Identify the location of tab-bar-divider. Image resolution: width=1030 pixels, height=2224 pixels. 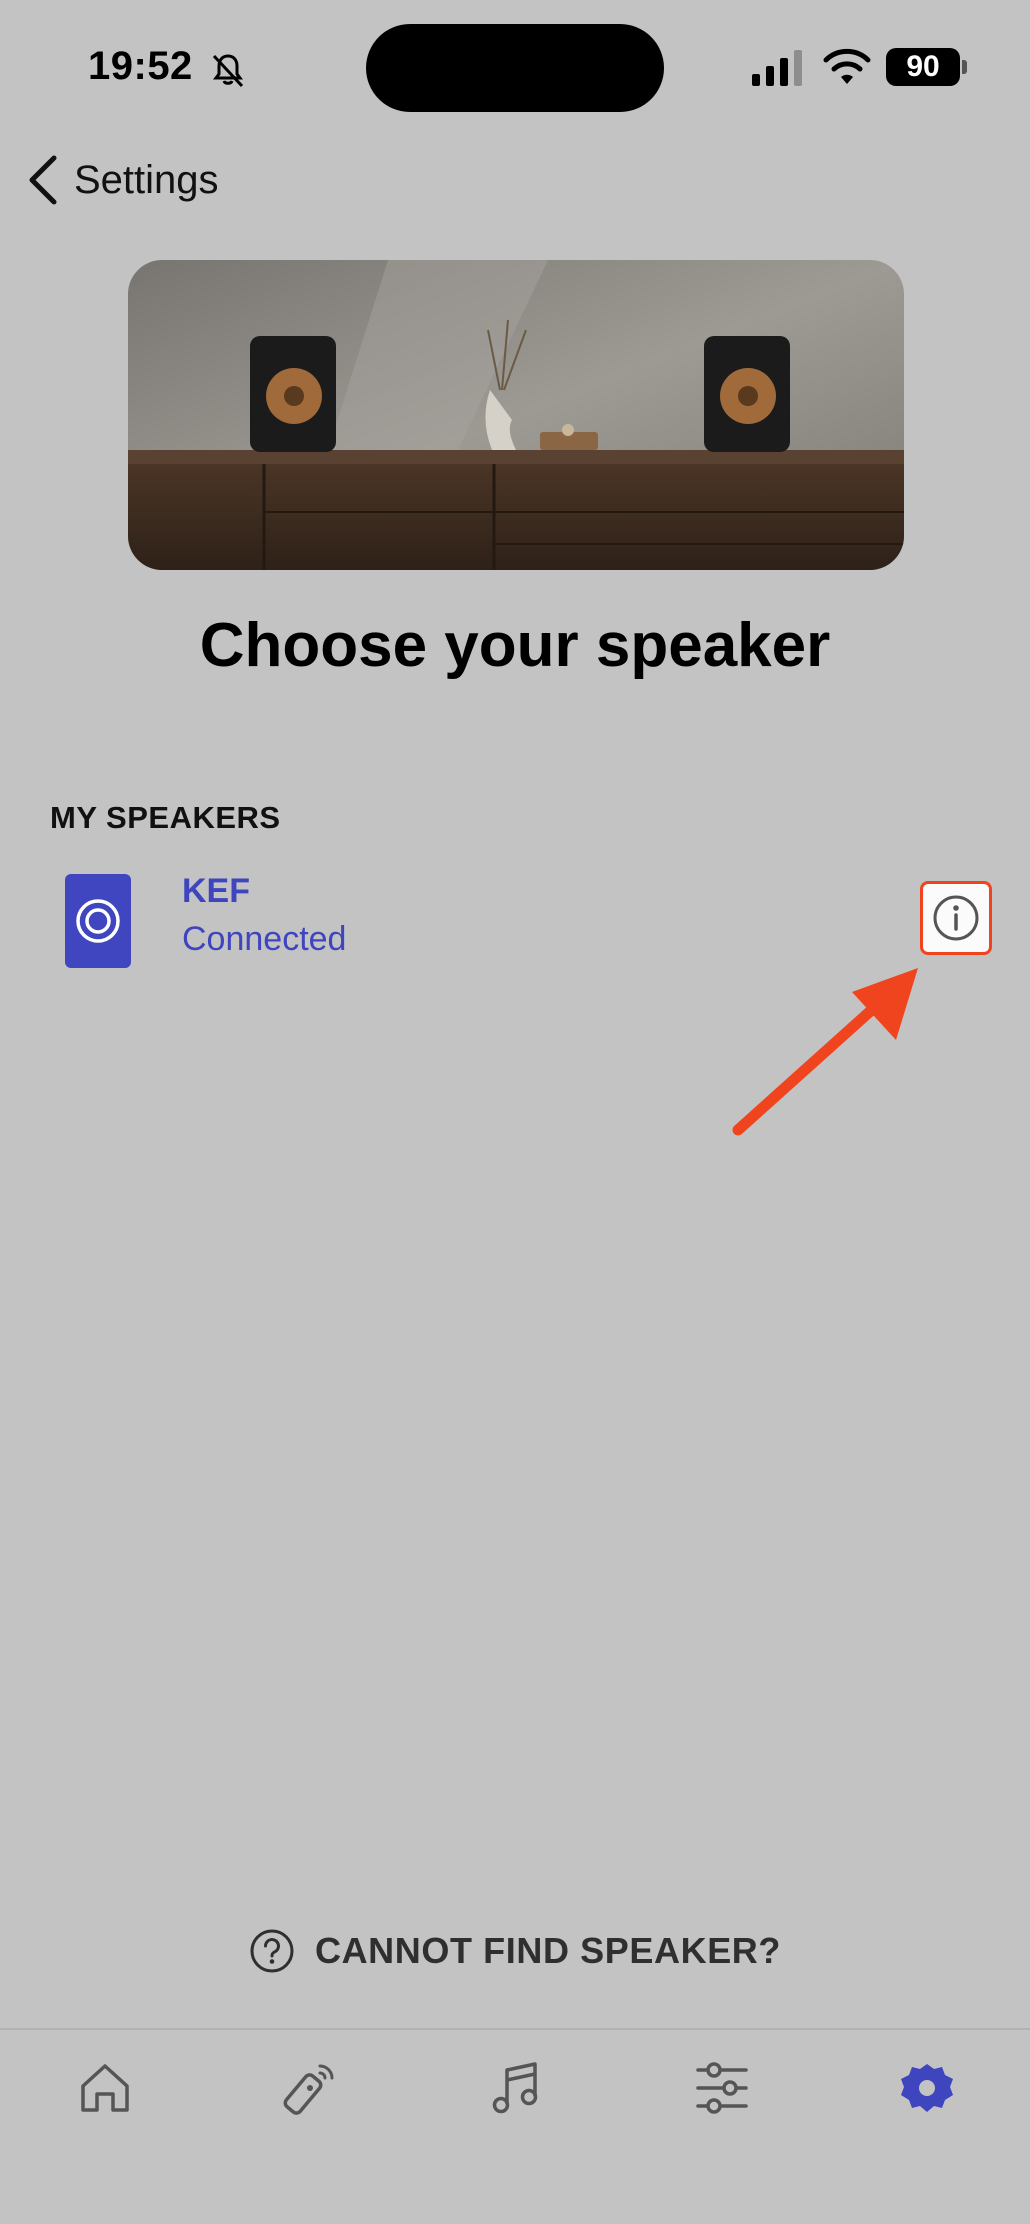
(515, 2029).